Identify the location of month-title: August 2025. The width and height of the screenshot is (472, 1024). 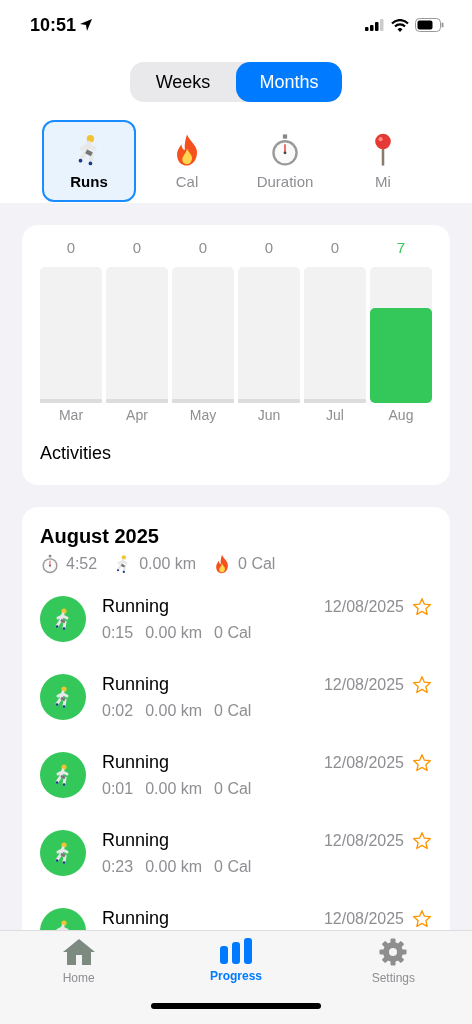
(100, 536).